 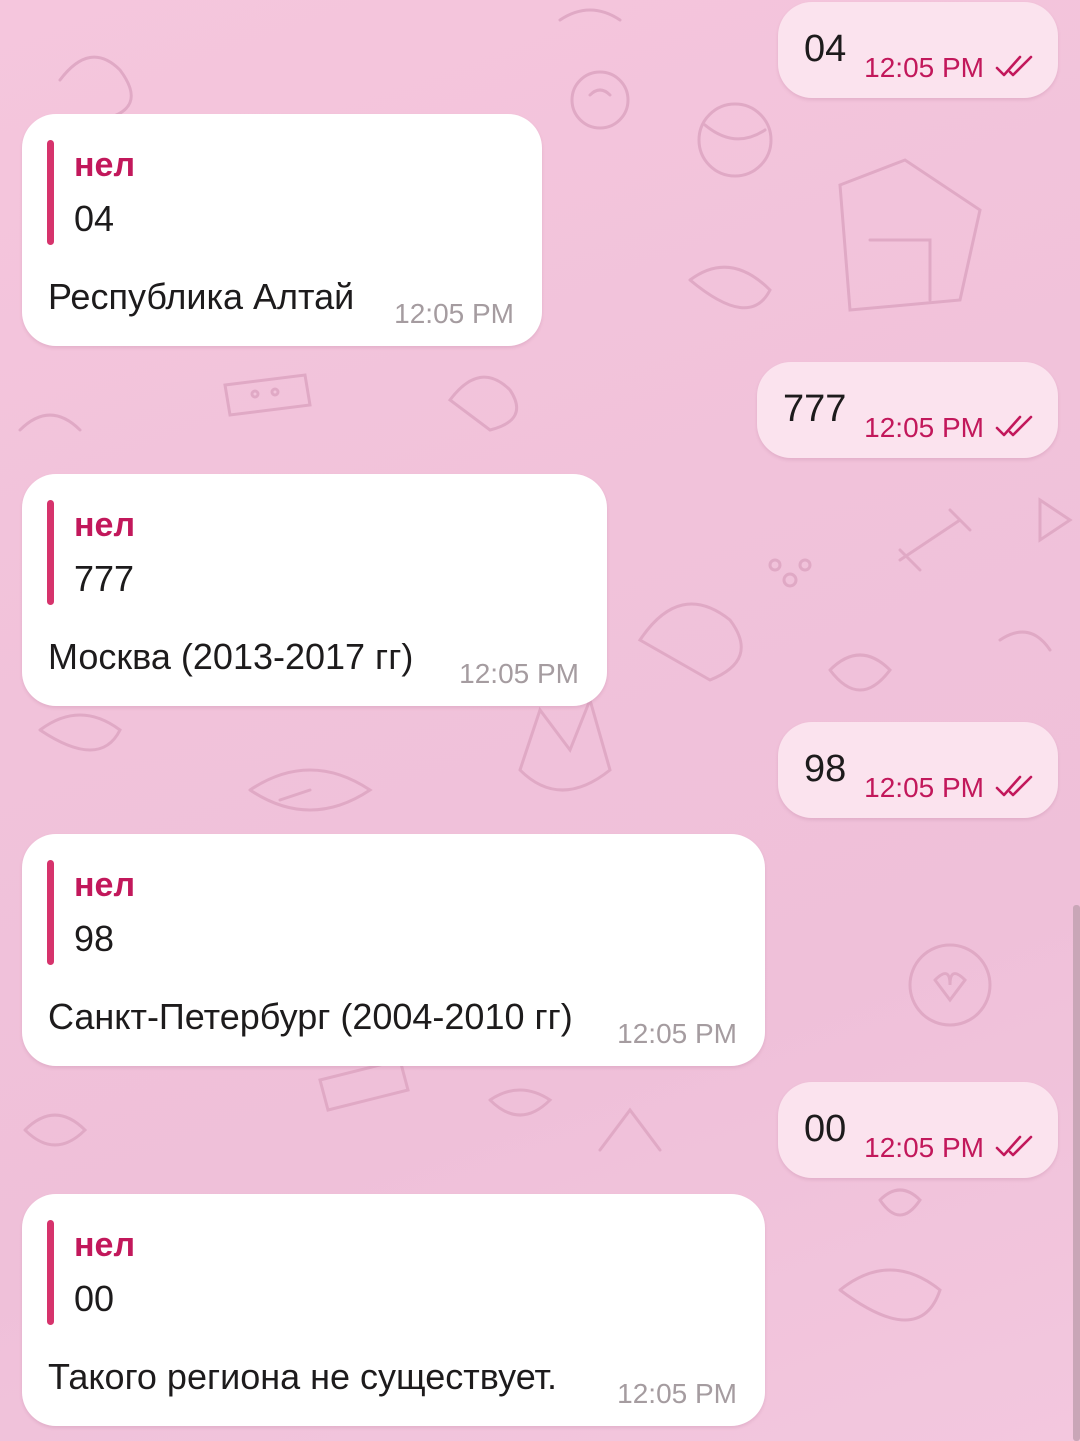 I want to click on message-text: Москва (2013-2017 гг), so click(x=231, y=656).